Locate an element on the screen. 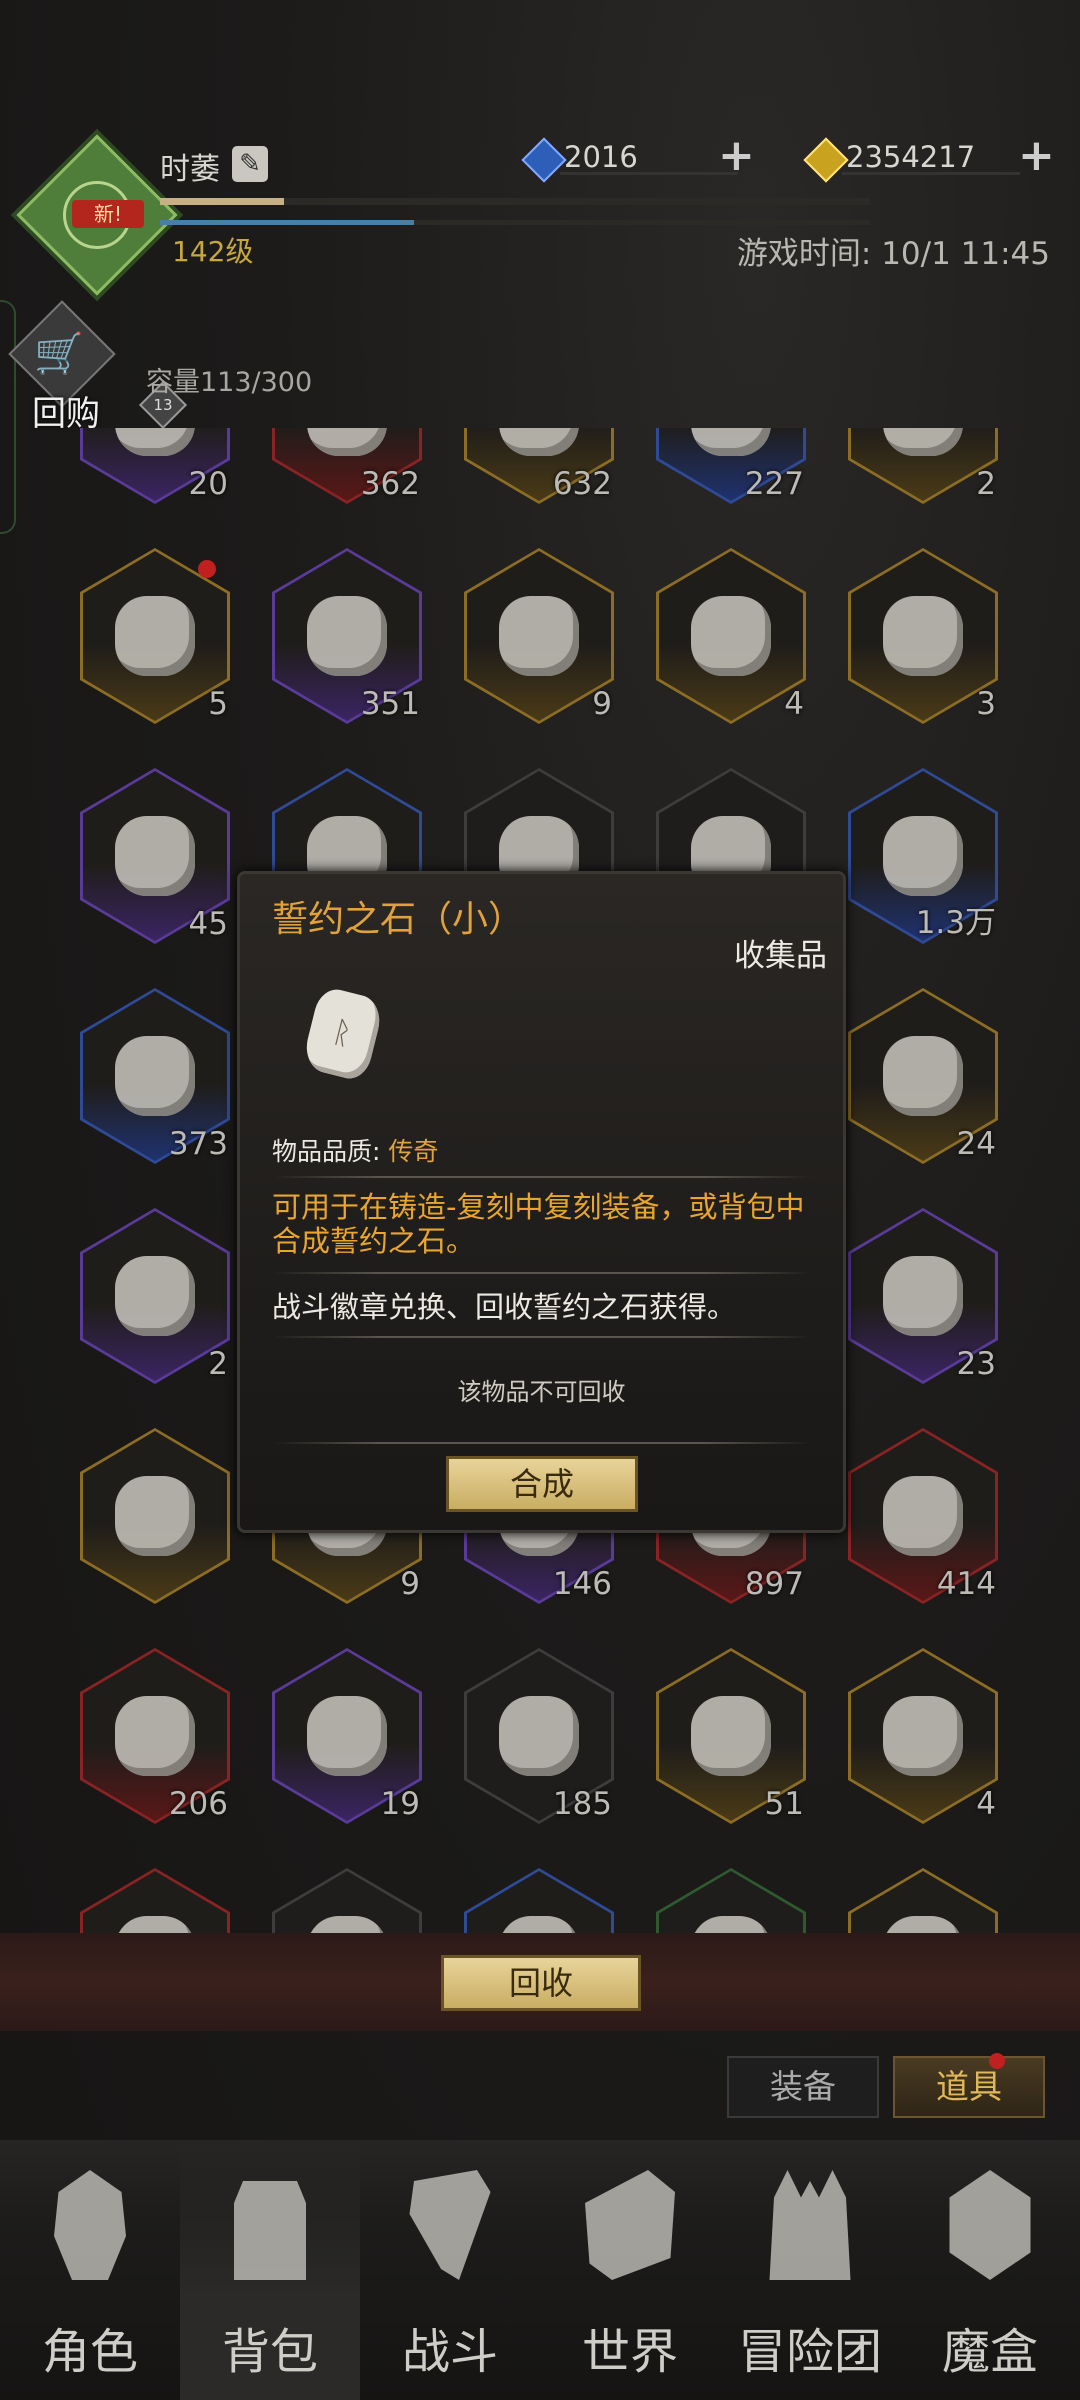 The width and height of the screenshot is (1080, 2400). no-recycle-notice: 该物品不可回收 is located at coordinates (541, 1392).